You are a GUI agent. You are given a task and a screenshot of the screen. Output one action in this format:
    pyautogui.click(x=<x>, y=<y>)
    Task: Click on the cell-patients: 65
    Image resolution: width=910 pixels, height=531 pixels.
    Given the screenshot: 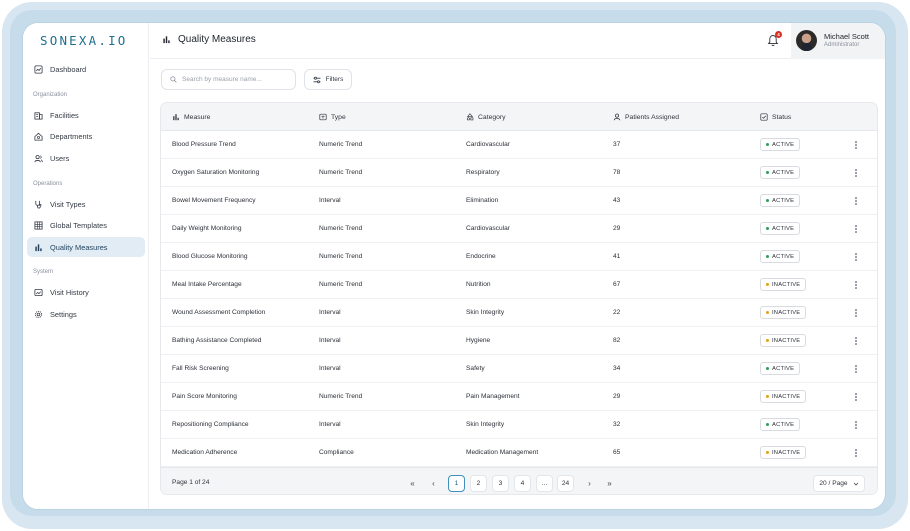 What is the action you would take?
    pyautogui.click(x=617, y=452)
    